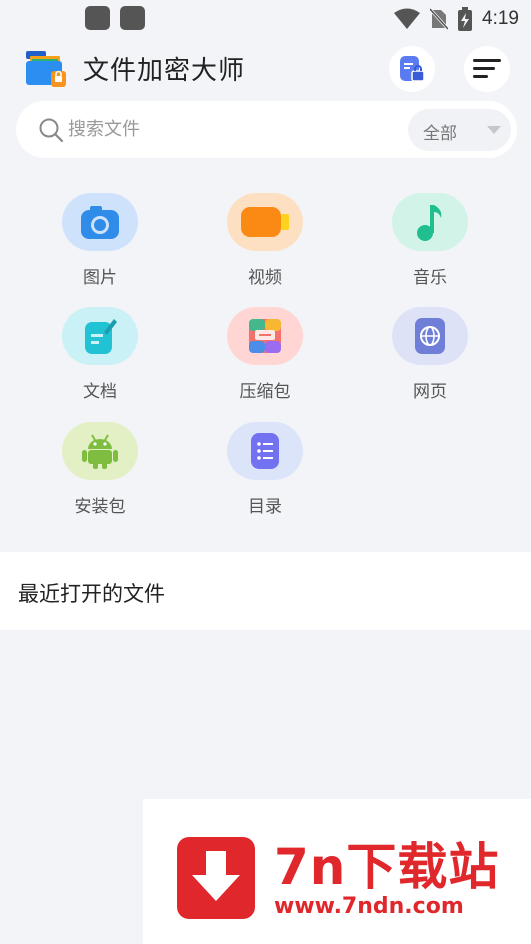 Image resolution: width=531 pixels, height=944 pixels. I want to click on search-input, so click(228, 129).